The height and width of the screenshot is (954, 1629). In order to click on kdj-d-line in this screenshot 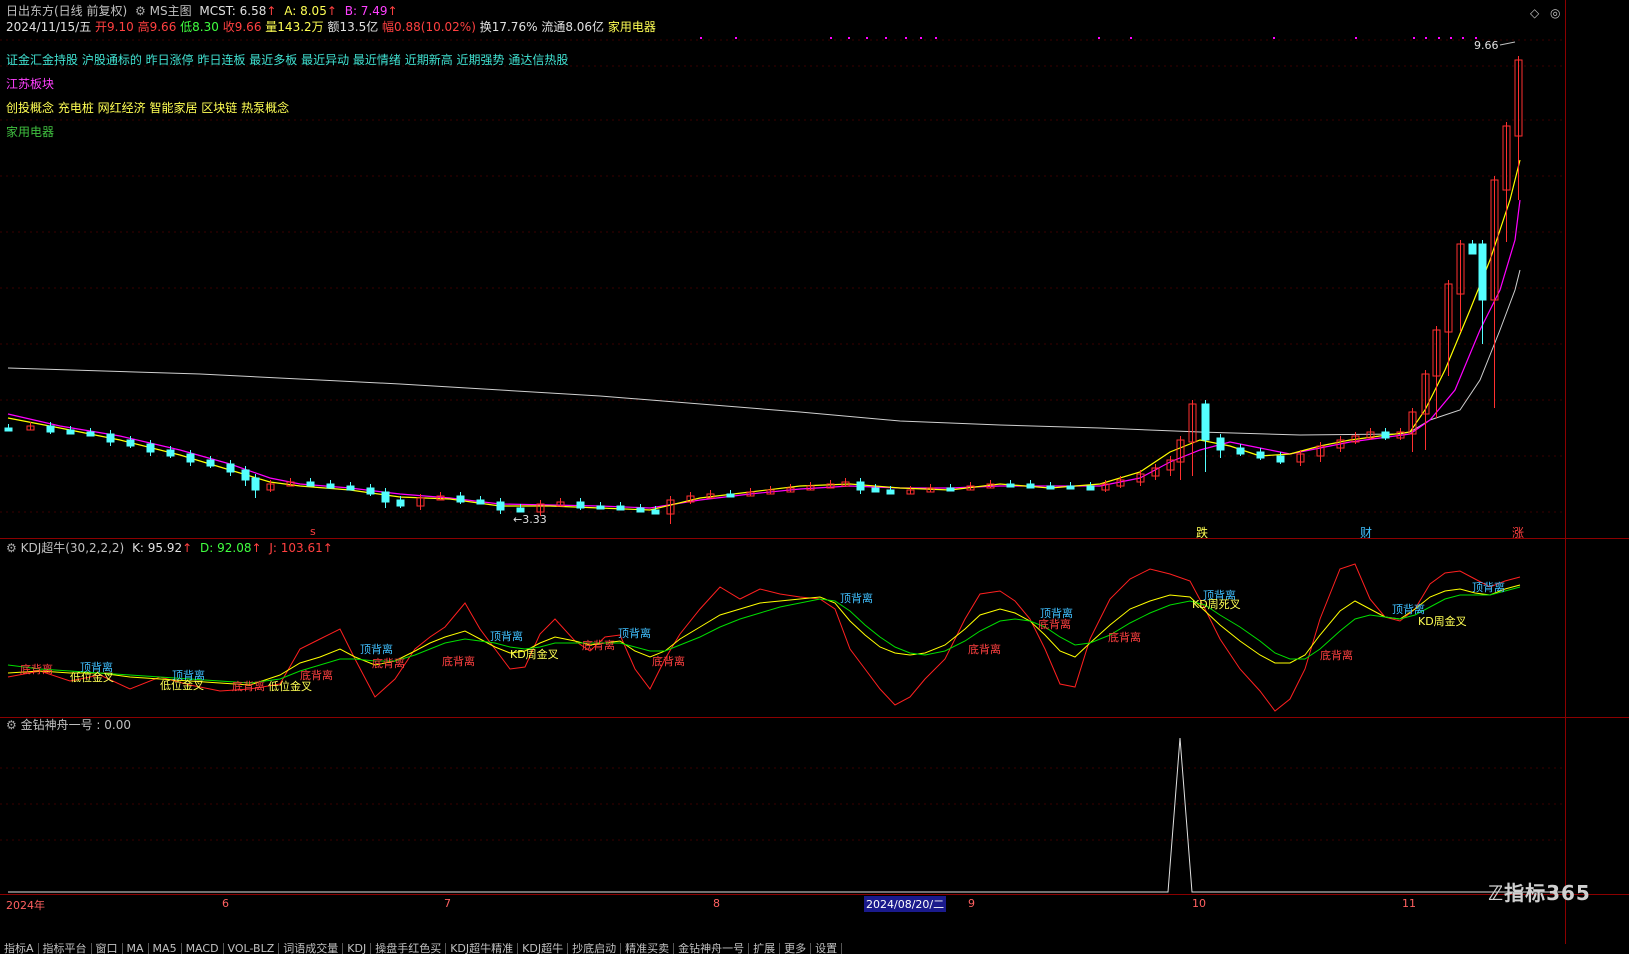, I will do `click(764, 635)`.